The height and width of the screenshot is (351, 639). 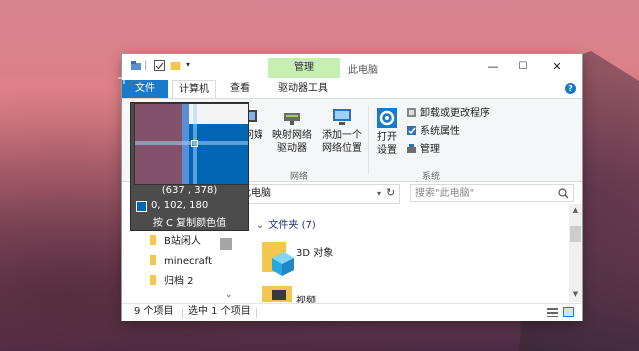 What do you see at coordinates (215, 114) in the screenshot?
I see `magnified-window-white` at bounding box center [215, 114].